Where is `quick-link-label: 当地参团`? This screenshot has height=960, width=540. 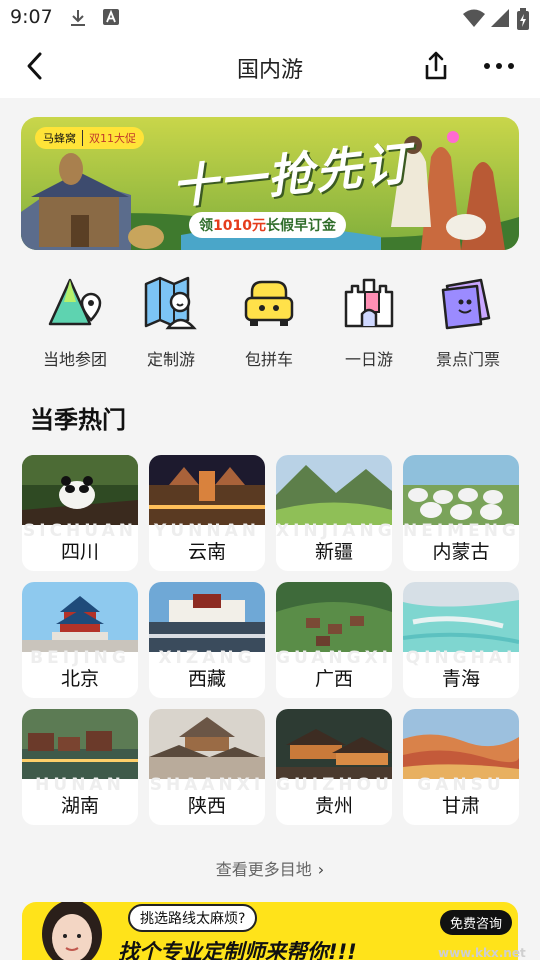
quick-link-label: 当地参团 is located at coordinates (74, 359).